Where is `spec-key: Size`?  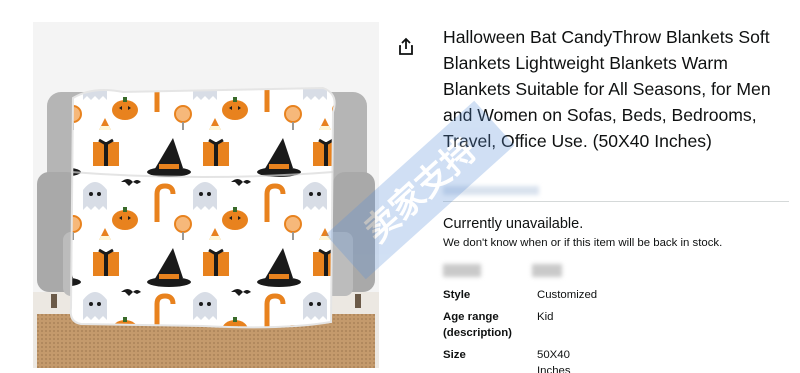
spec-key: Size is located at coordinates (454, 355).